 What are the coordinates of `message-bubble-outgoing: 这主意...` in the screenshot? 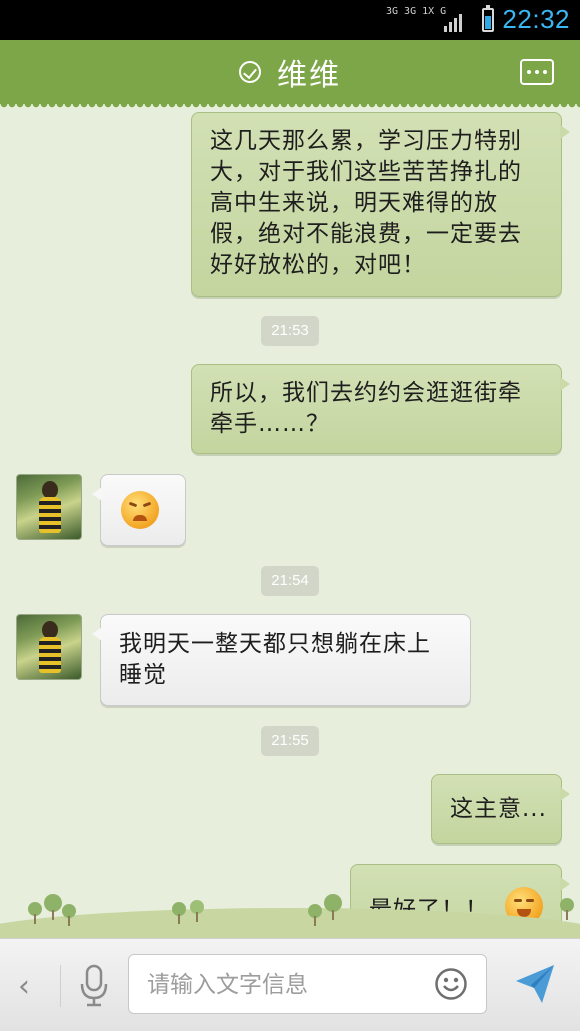 It's located at (500, 809).